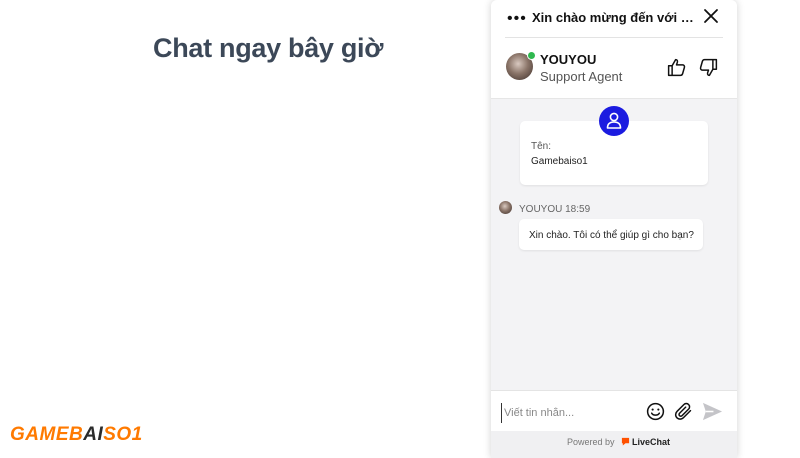 This screenshot has height=458, width=800. Describe the element at coordinates (123, 434) in the screenshot. I see `brand-logo-part3: SO1` at that location.